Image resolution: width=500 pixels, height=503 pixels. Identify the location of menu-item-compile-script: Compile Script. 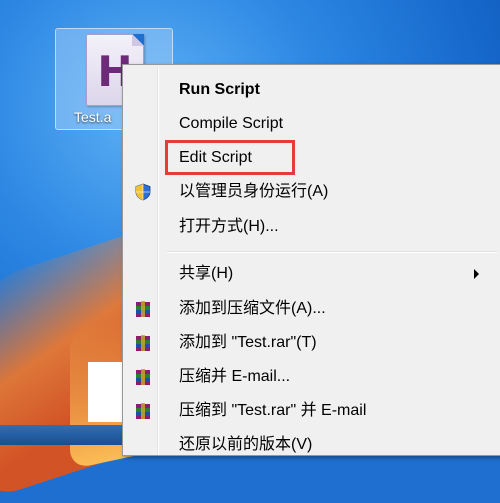
(311, 124).